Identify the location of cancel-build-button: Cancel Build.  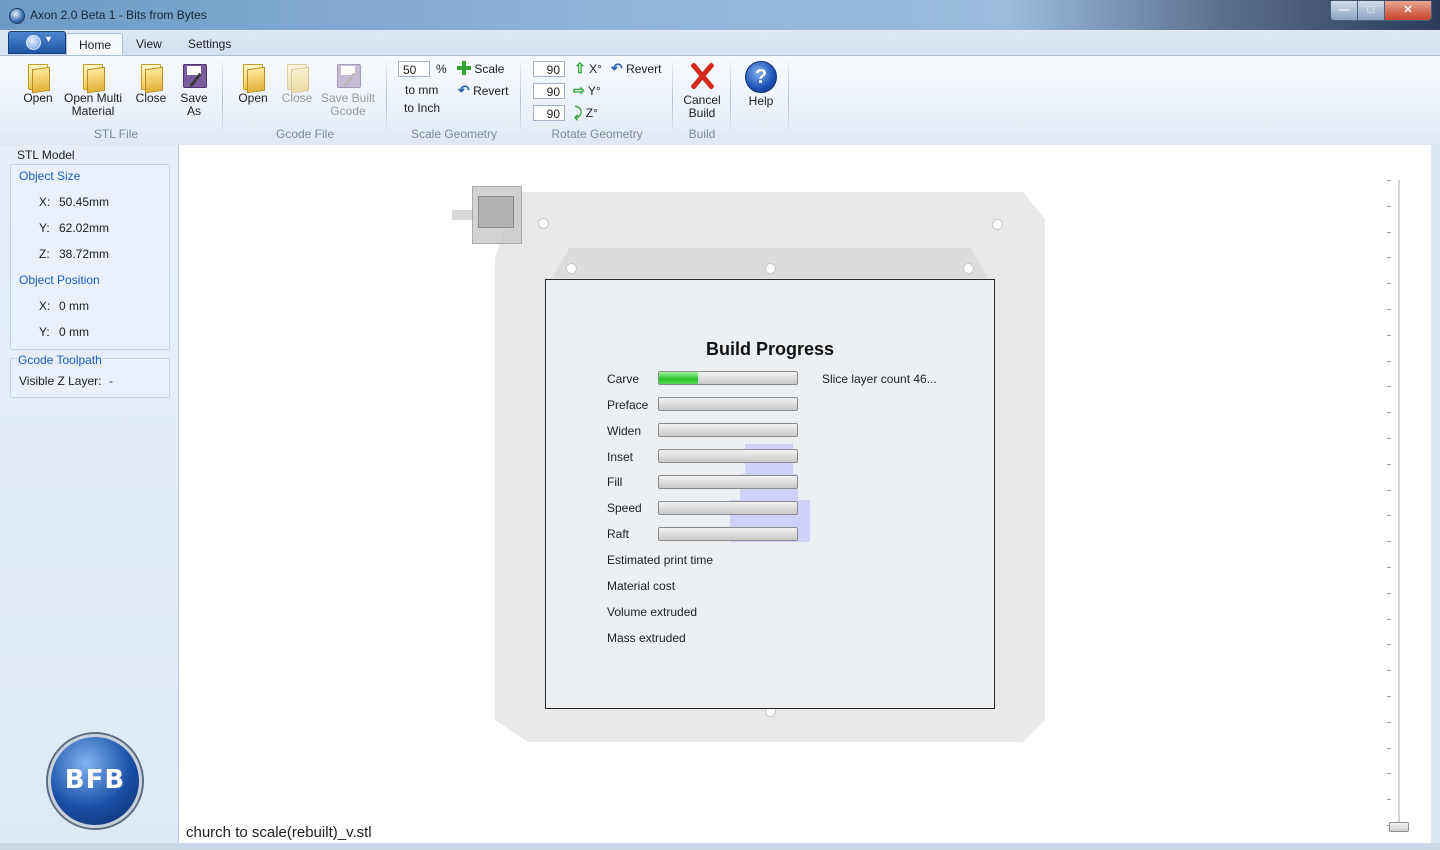
(702, 90).